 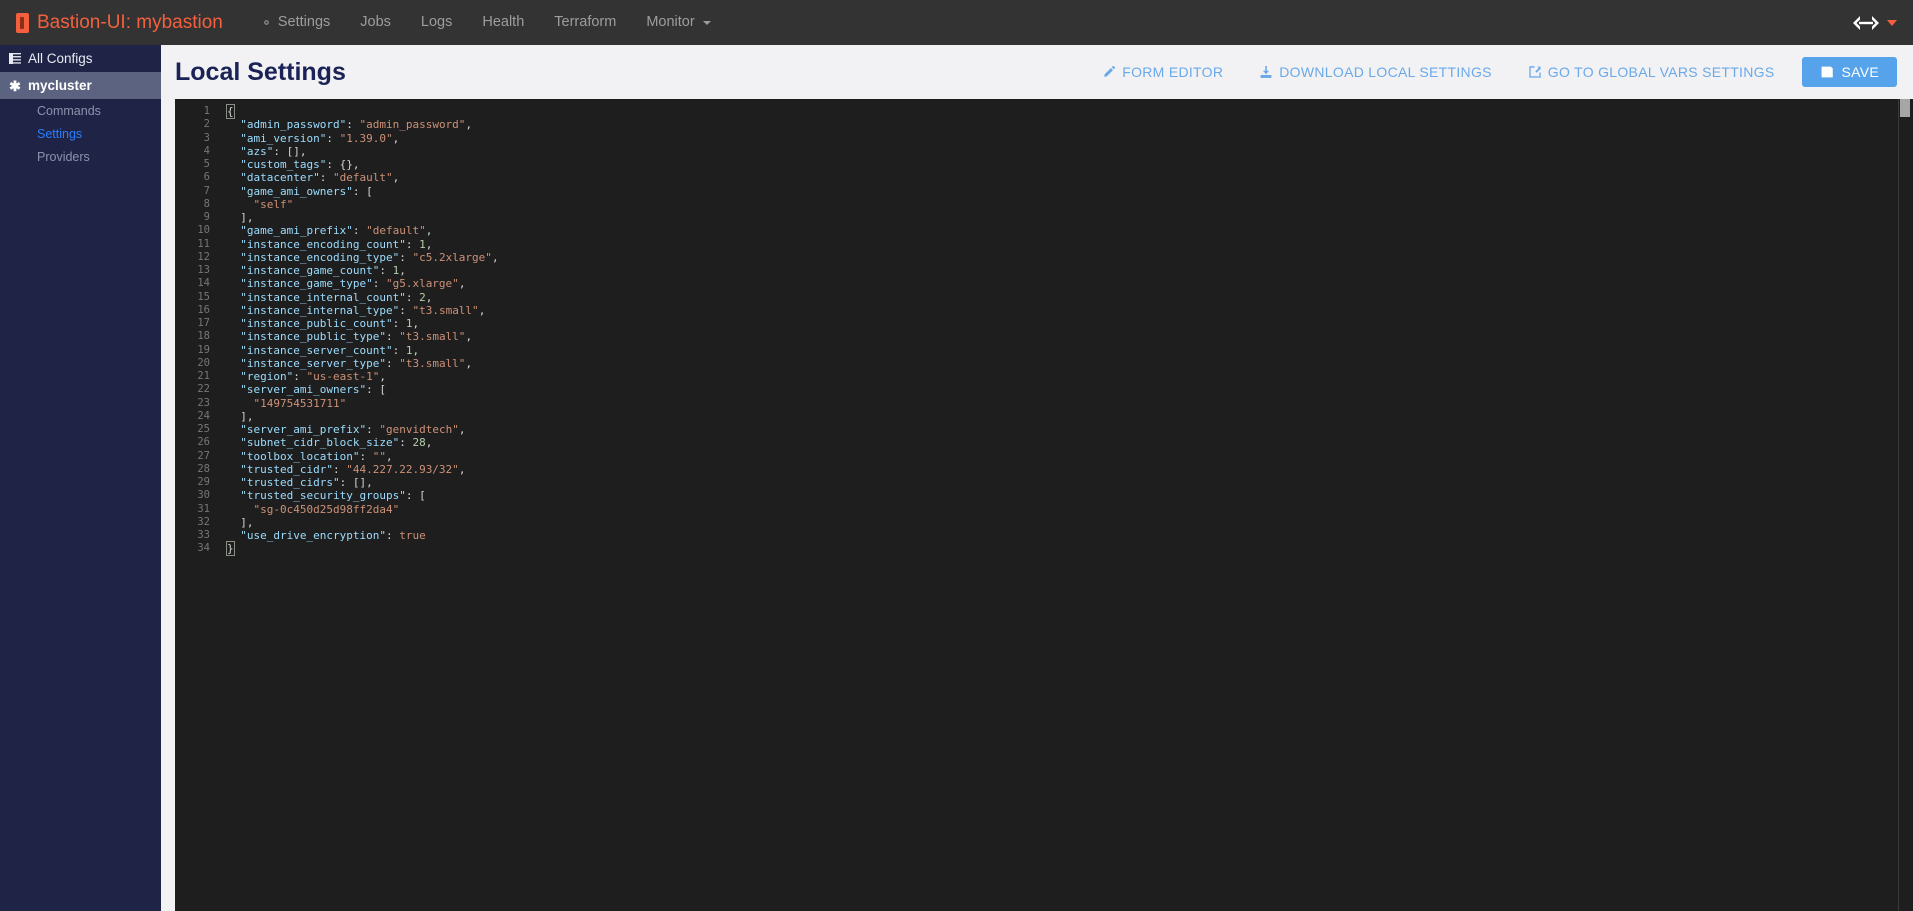 What do you see at coordinates (203, 309) in the screenshot?
I see `line-number: 16` at bounding box center [203, 309].